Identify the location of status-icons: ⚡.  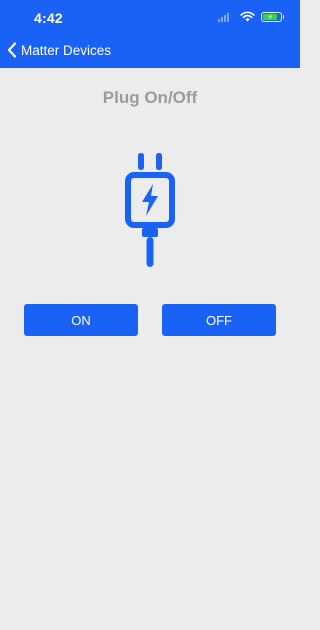
(251, 16).